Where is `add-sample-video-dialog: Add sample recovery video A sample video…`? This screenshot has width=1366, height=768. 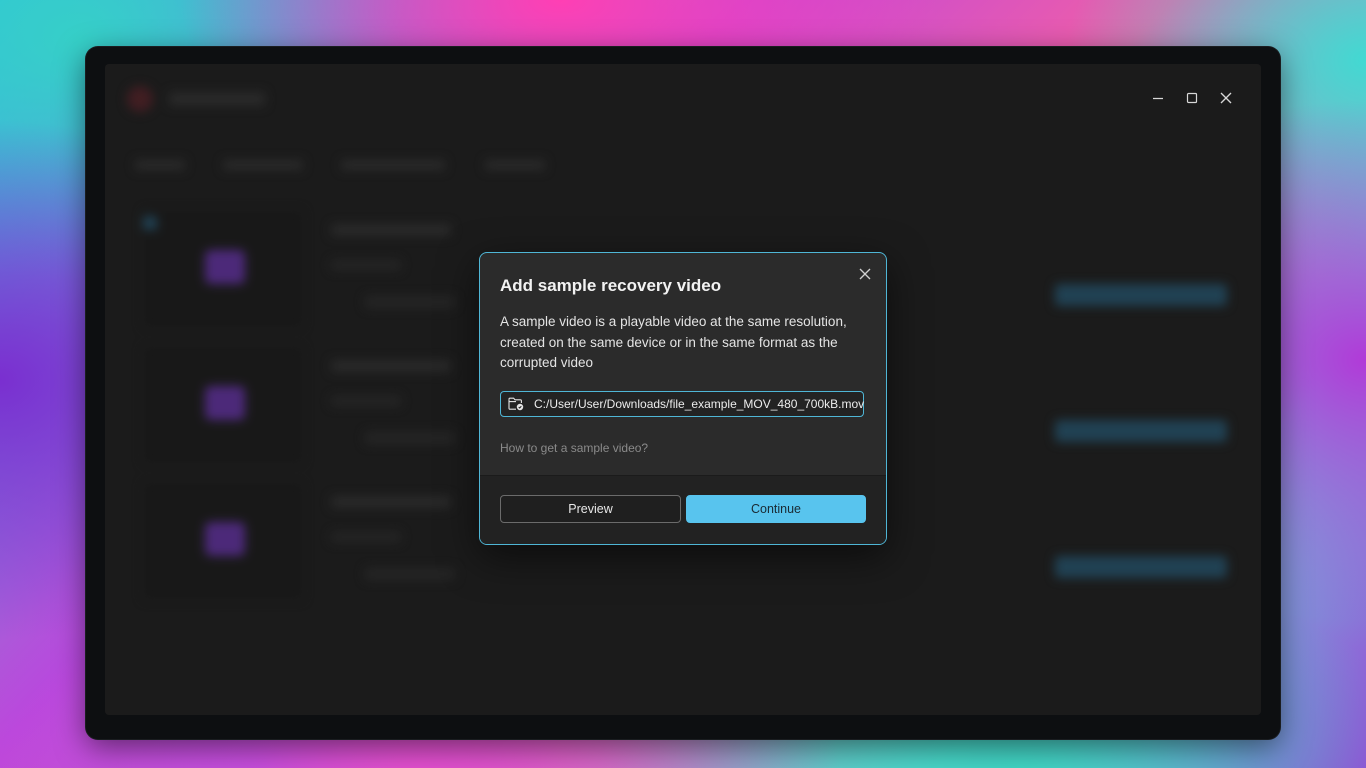 add-sample-video-dialog: Add sample recovery video A sample video… is located at coordinates (683, 398).